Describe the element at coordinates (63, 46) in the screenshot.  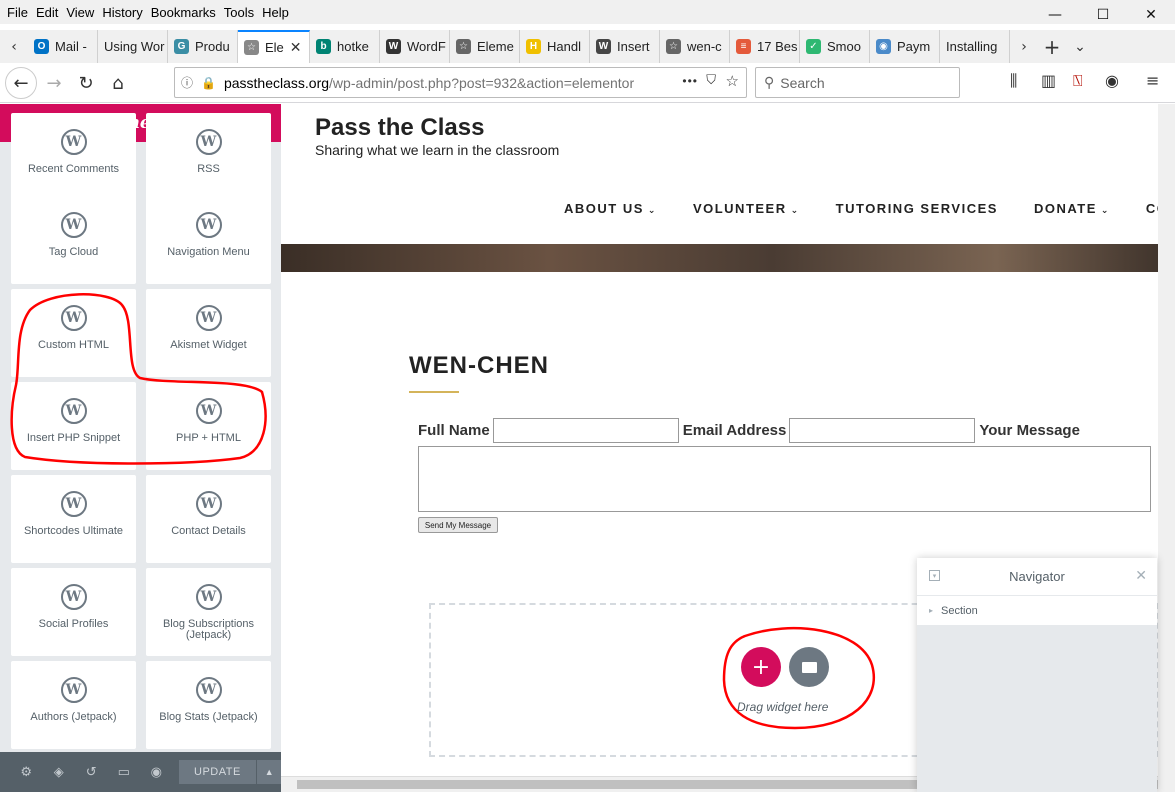
I see `tab-0: O Mail -` at that location.